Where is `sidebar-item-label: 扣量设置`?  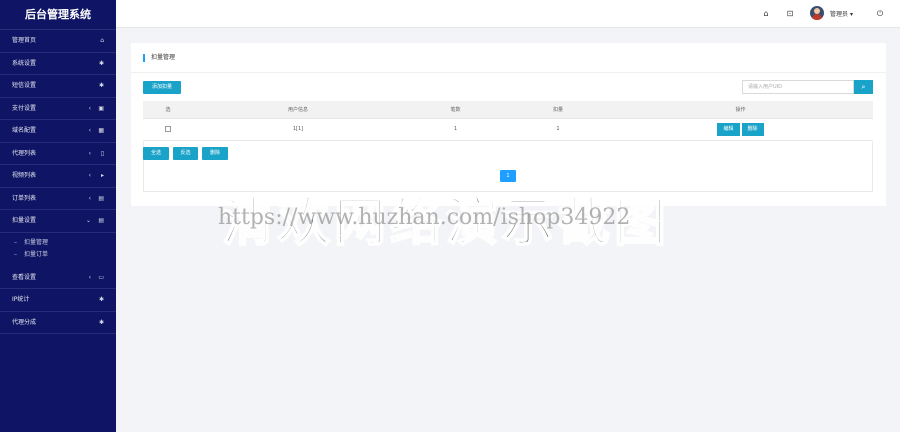
sidebar-item-label: 扣量设置 is located at coordinates (24, 220).